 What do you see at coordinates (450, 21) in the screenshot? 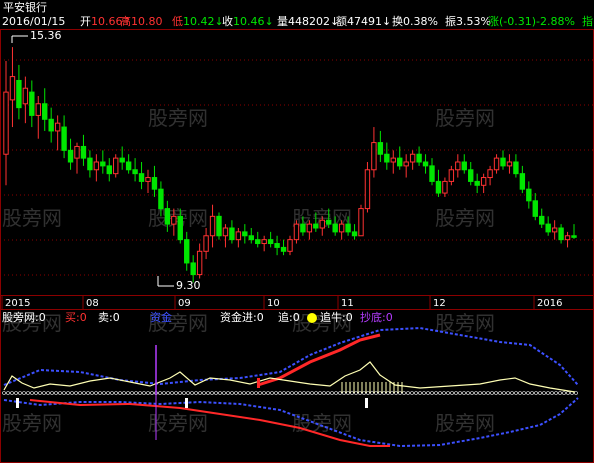
I see `quote-field-label: 振` at bounding box center [450, 21].